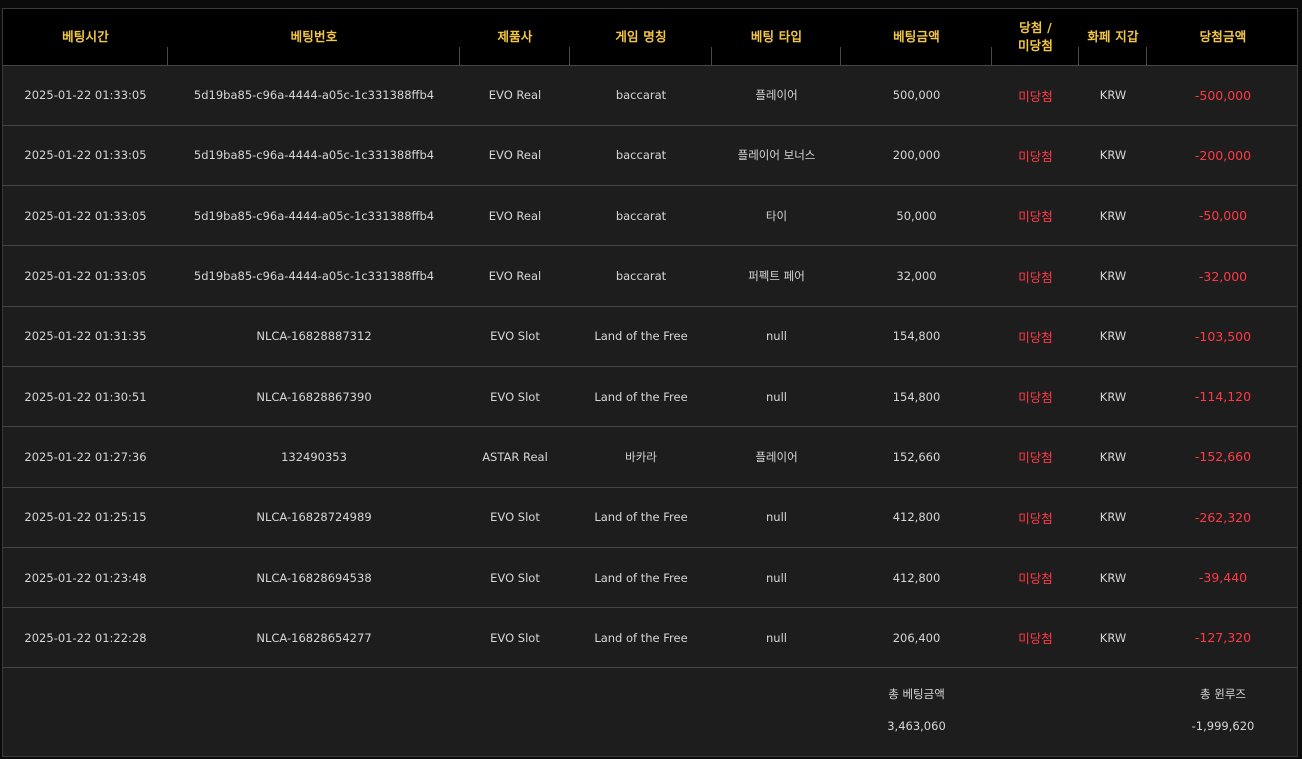  What do you see at coordinates (1222, 711) in the screenshot?
I see `total-winloss-cell: 총 윈루즈 -1,999,620` at bounding box center [1222, 711].